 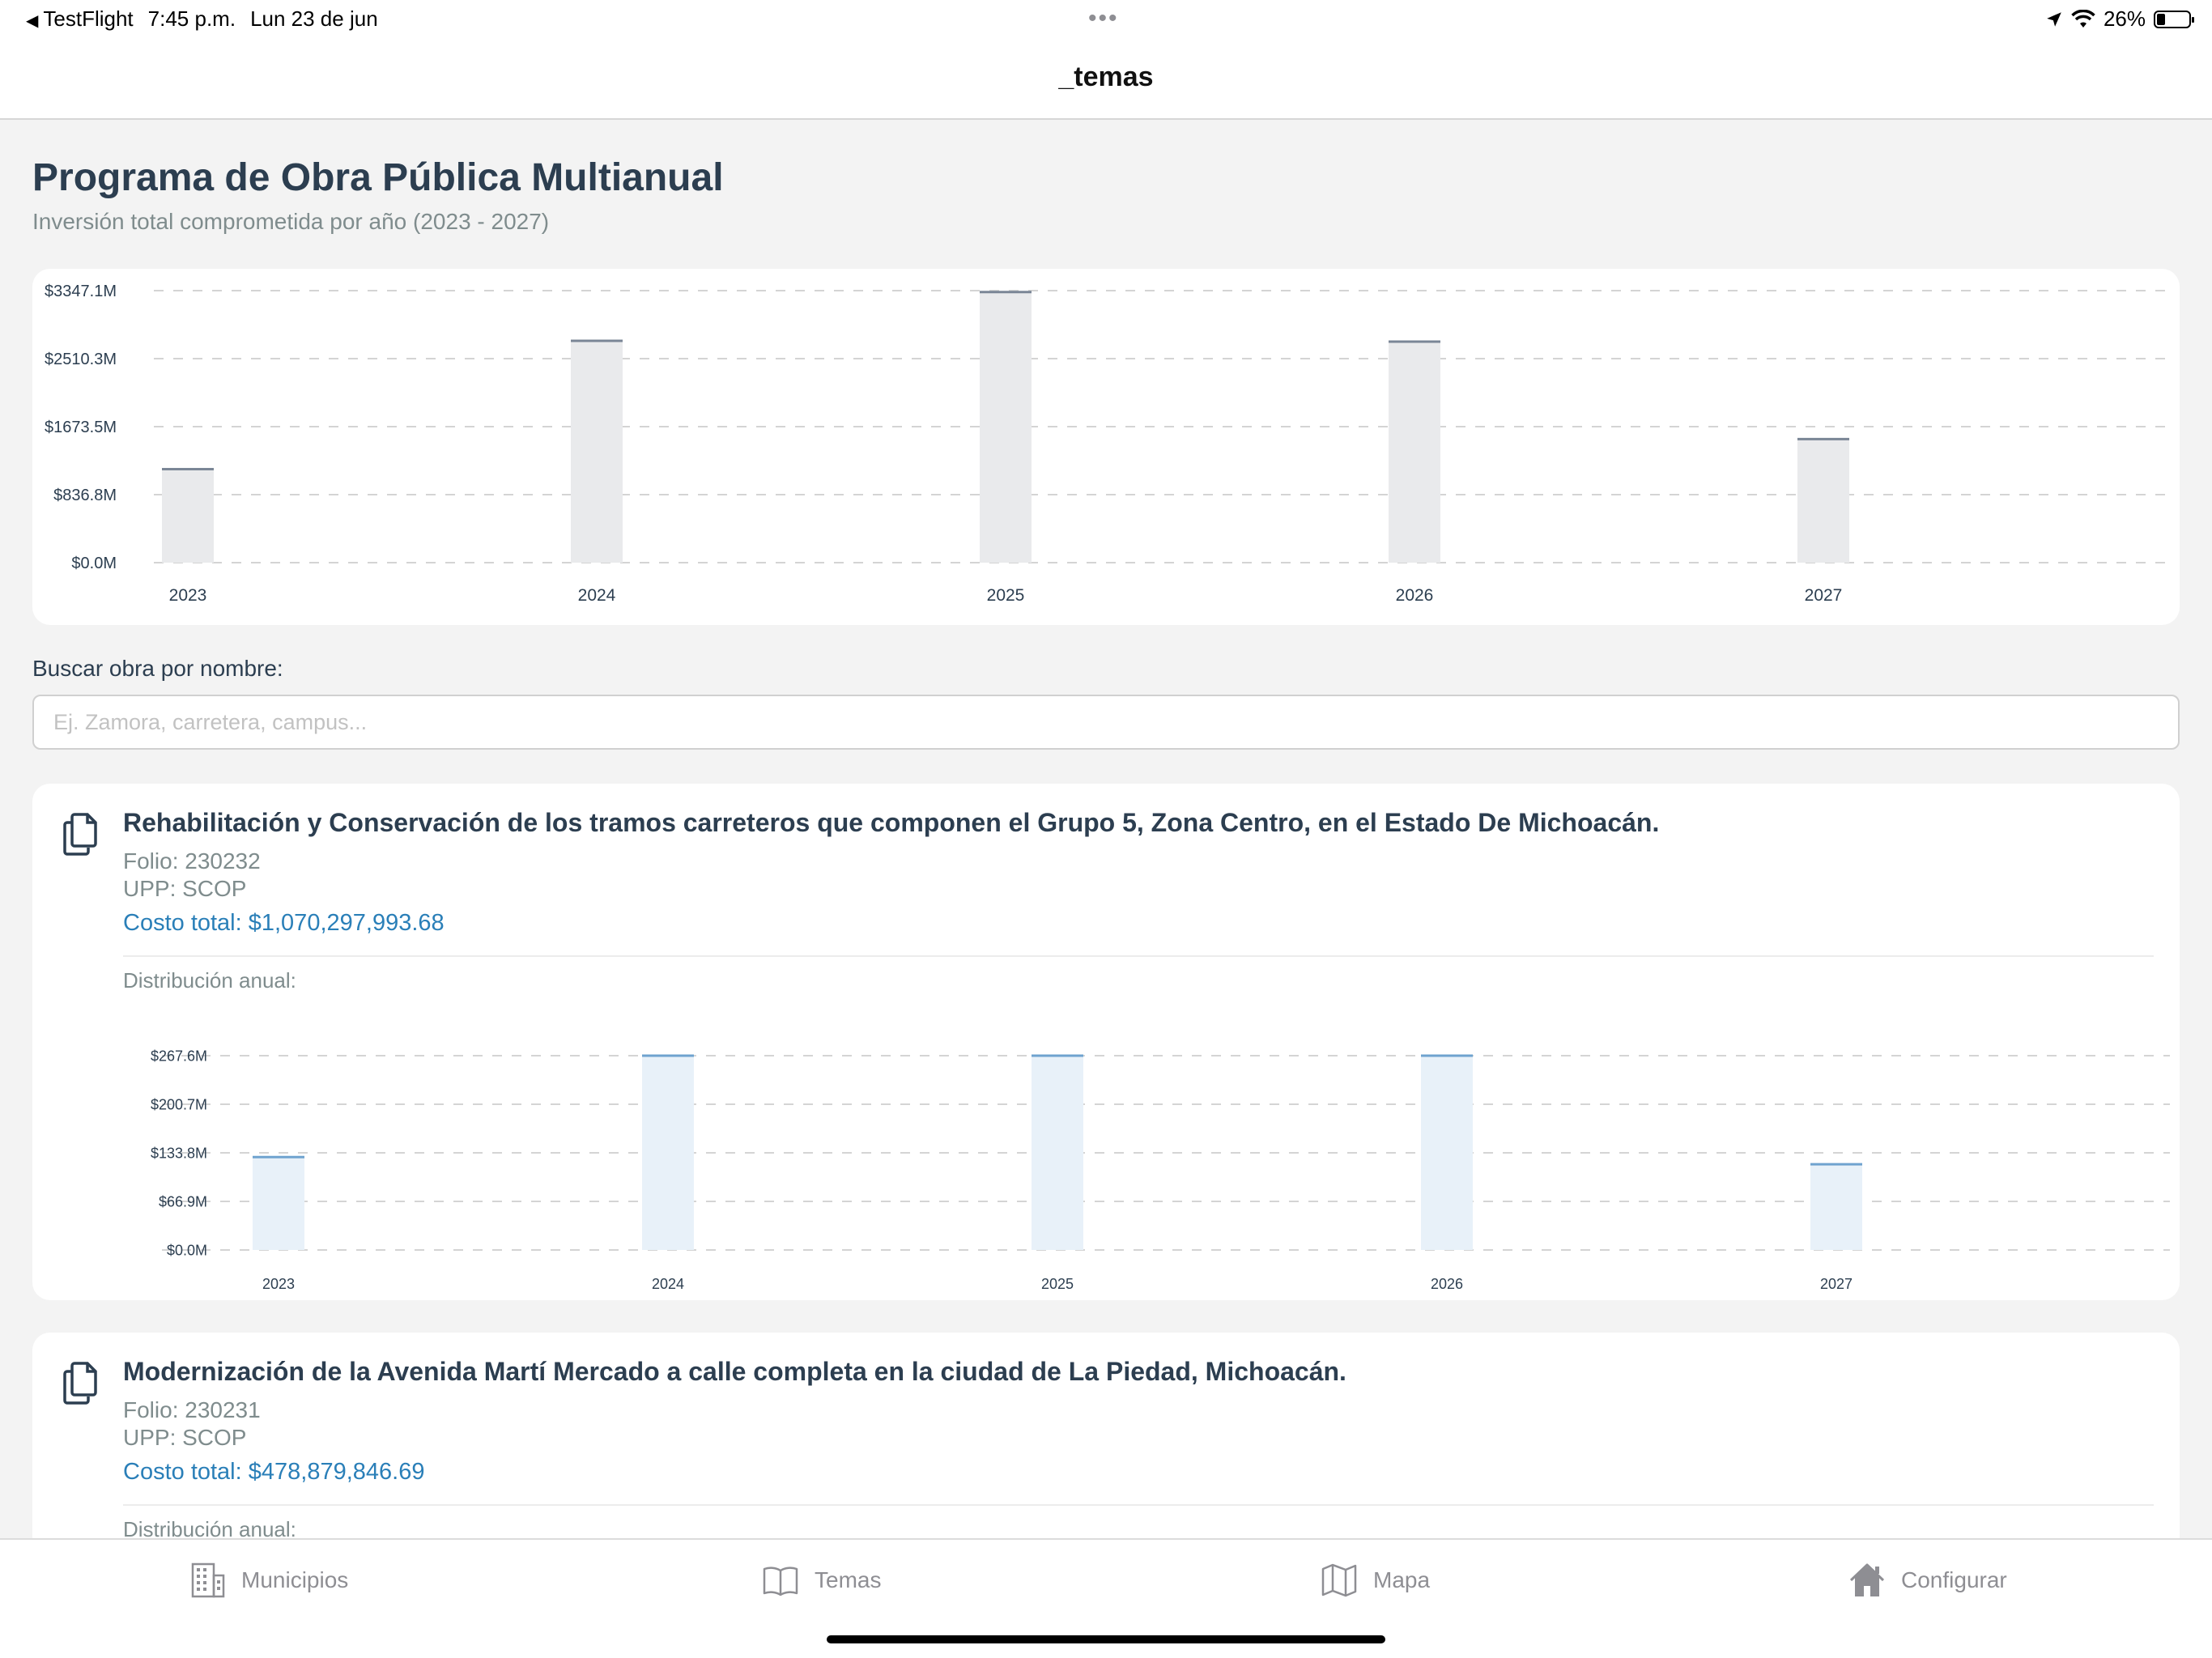 I want to click on y-tick-label: $836.8M, so click(x=85, y=495).